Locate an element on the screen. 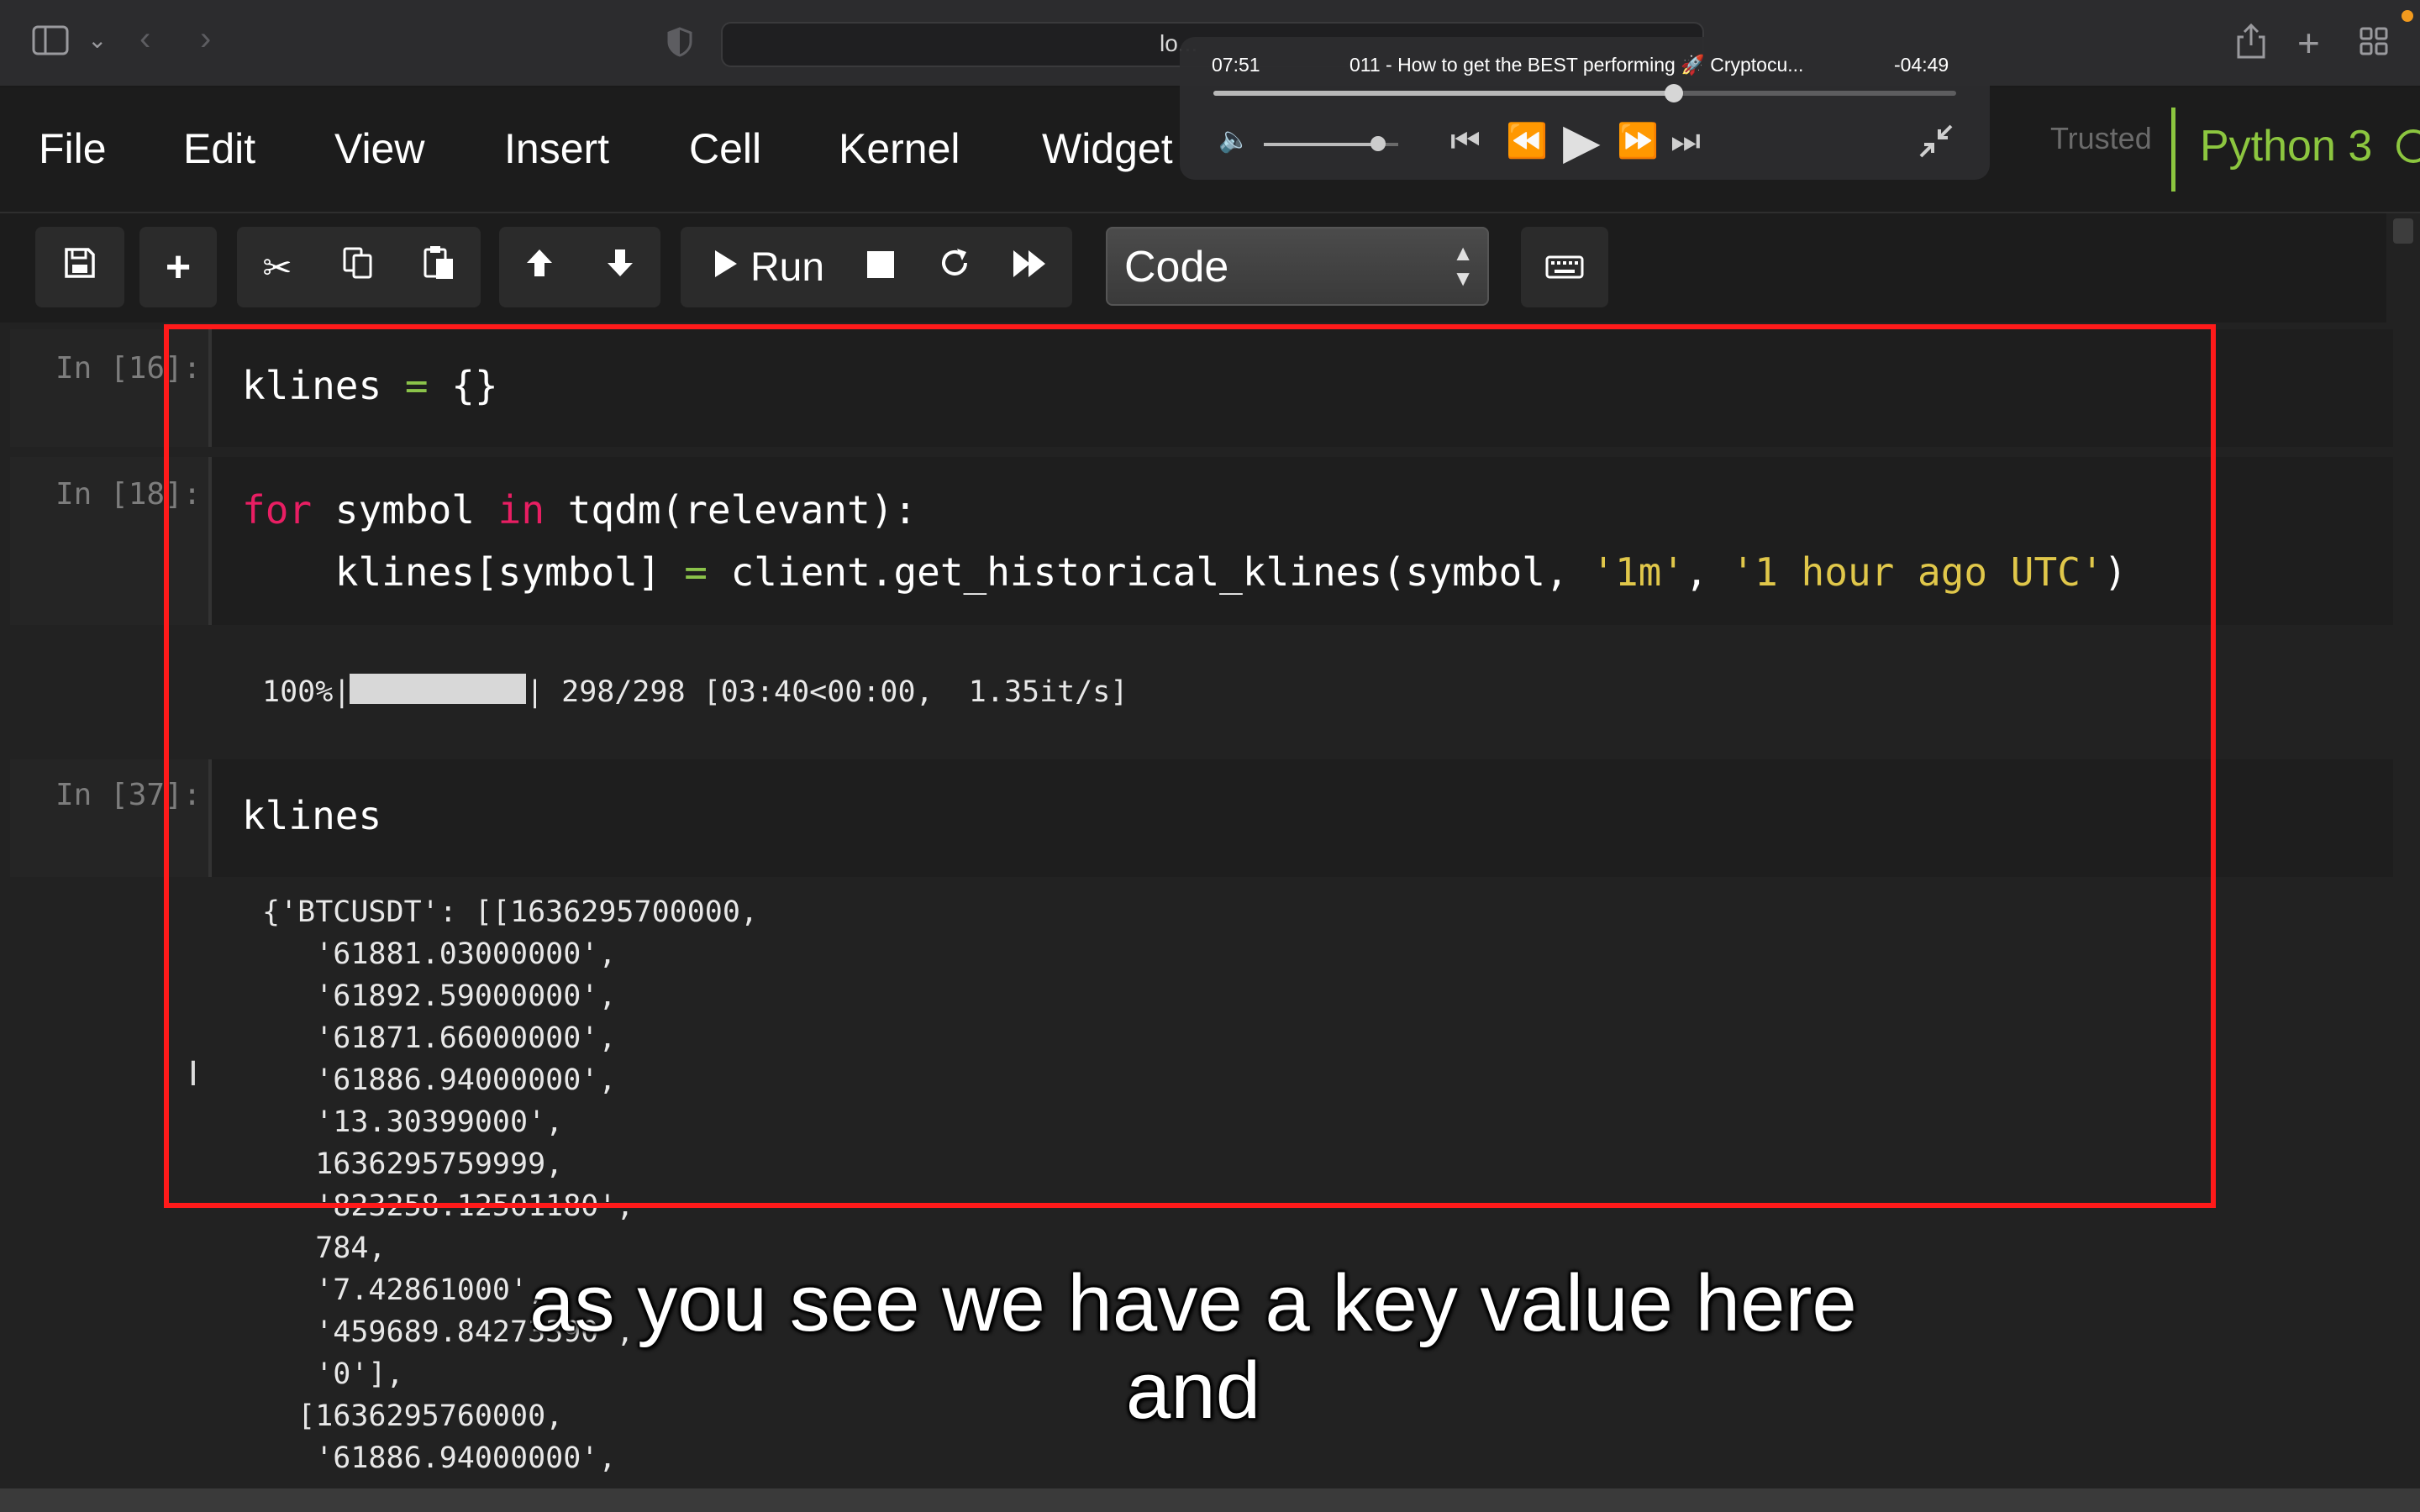  shield-icon is located at coordinates (679, 45).